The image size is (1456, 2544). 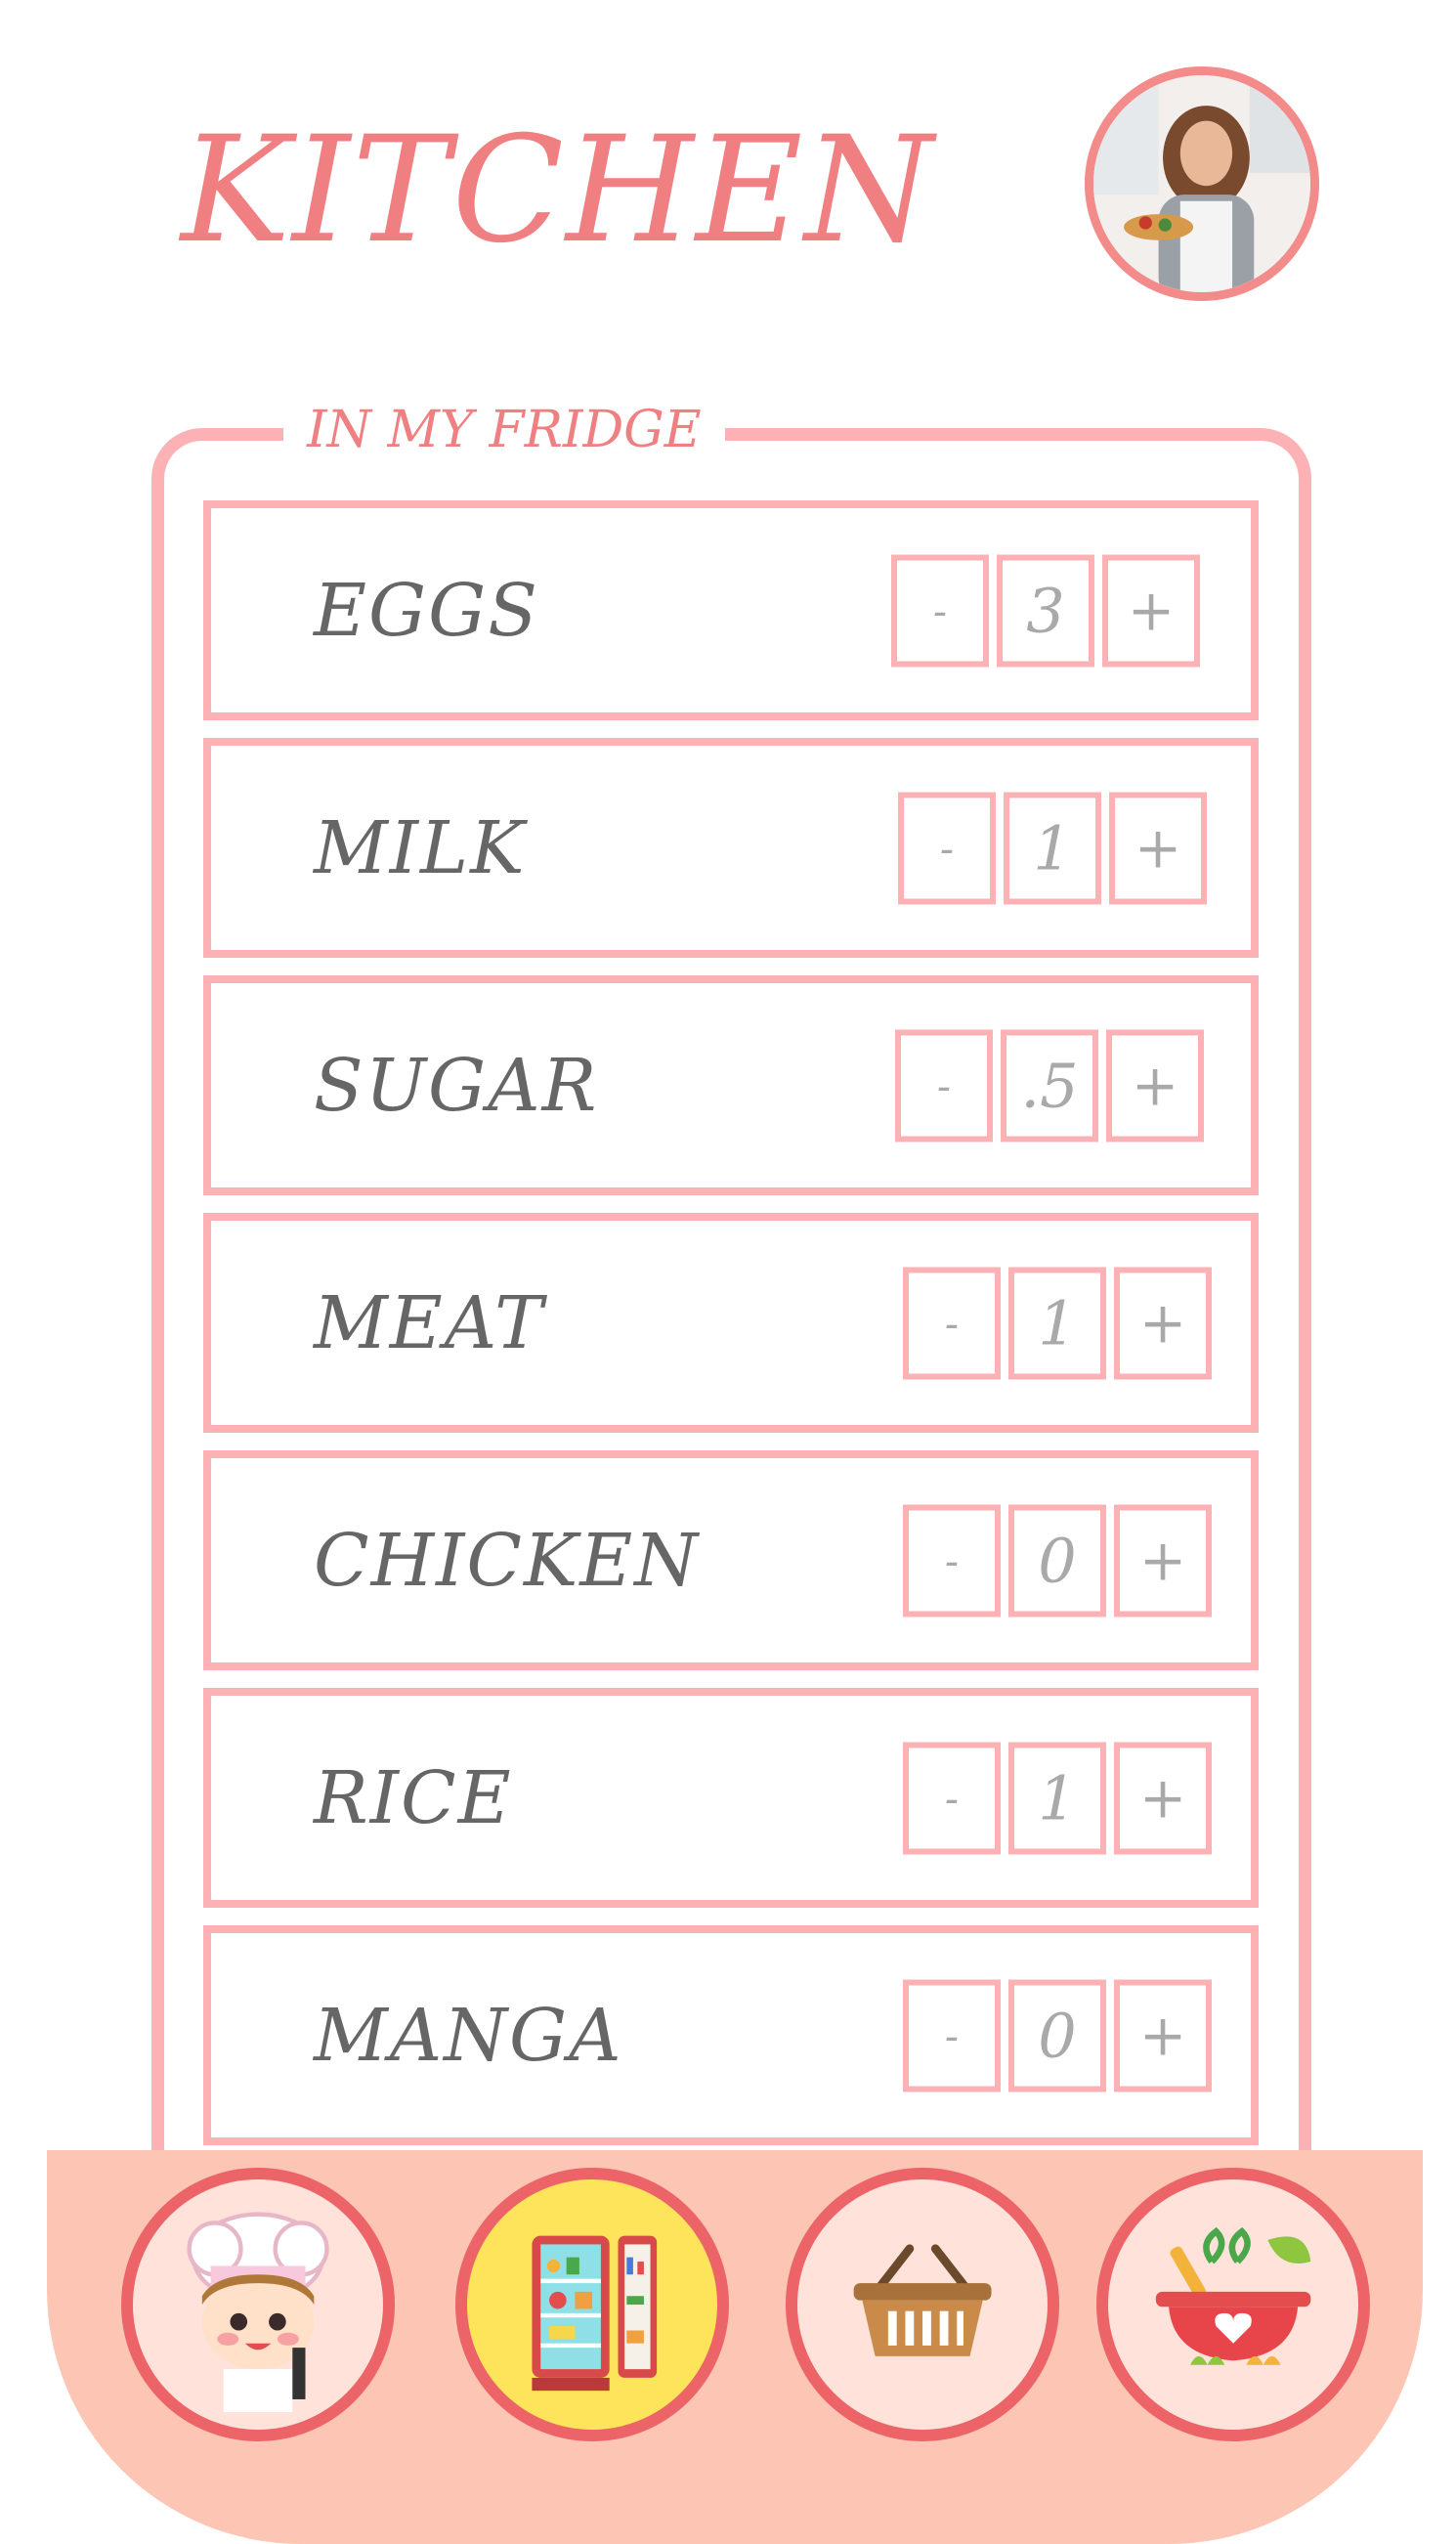 I want to click on quantity-value: .5, so click(x=1049, y=1085).